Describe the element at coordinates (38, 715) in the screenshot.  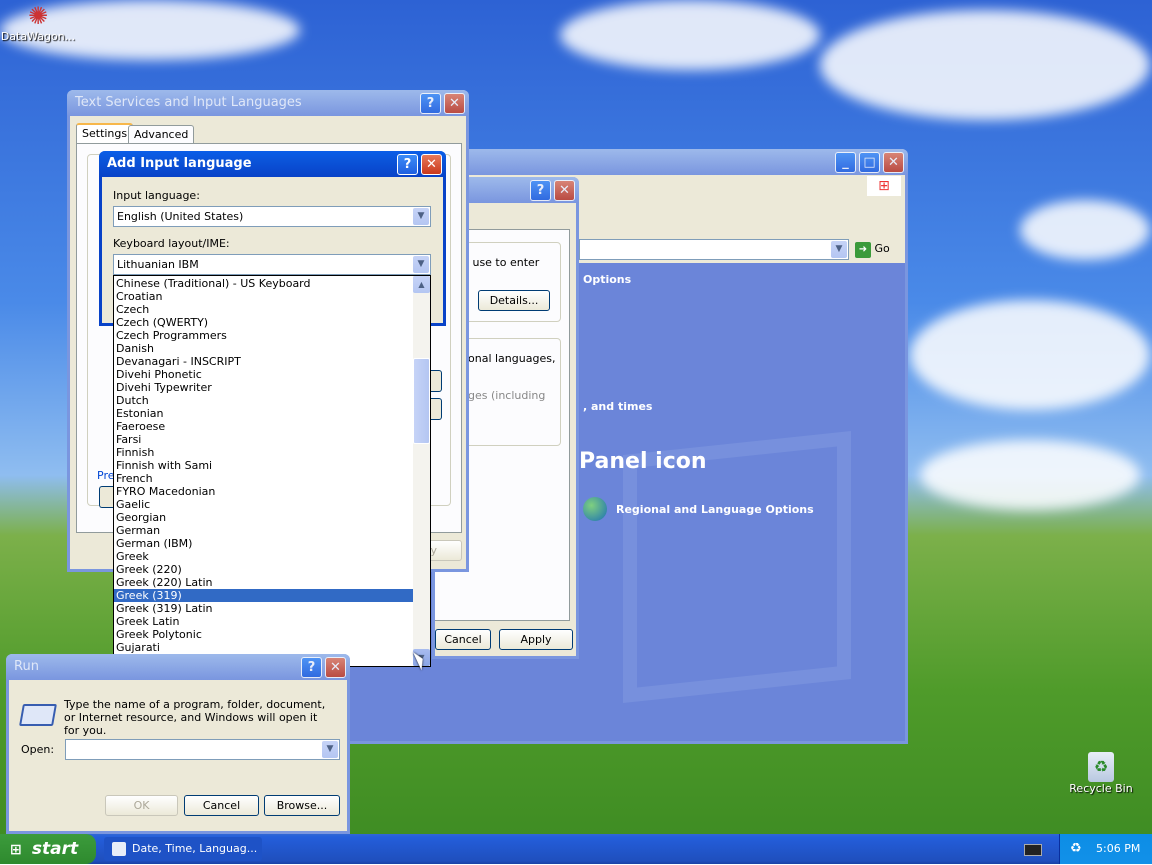
I see `run-icon` at that location.